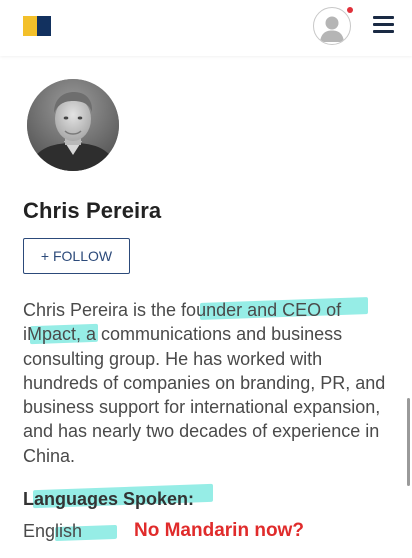 The height and width of the screenshot is (558, 412). What do you see at coordinates (384, 24) in the screenshot?
I see `hamburger-menu-icon` at bounding box center [384, 24].